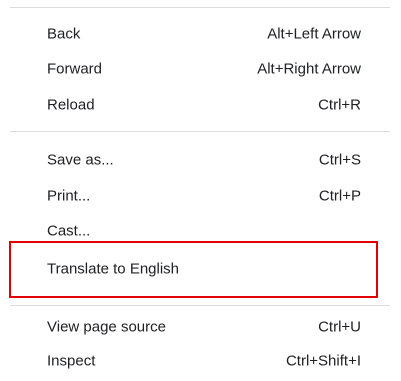  I want to click on menu-item-label: Inspect, so click(71, 361).